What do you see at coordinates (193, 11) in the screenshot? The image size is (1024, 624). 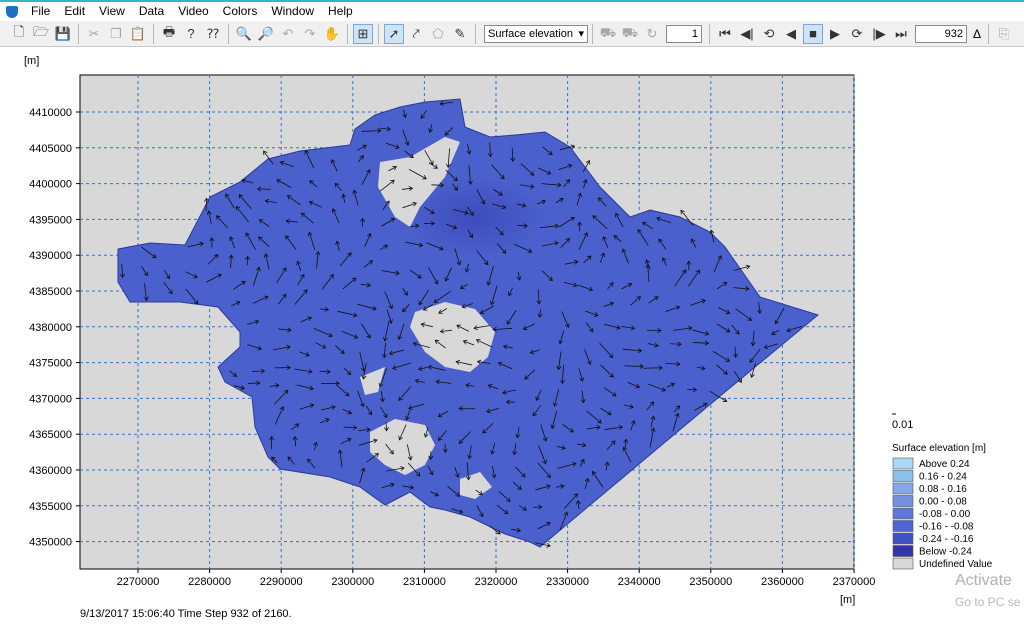 I see `menu-video: Video` at bounding box center [193, 11].